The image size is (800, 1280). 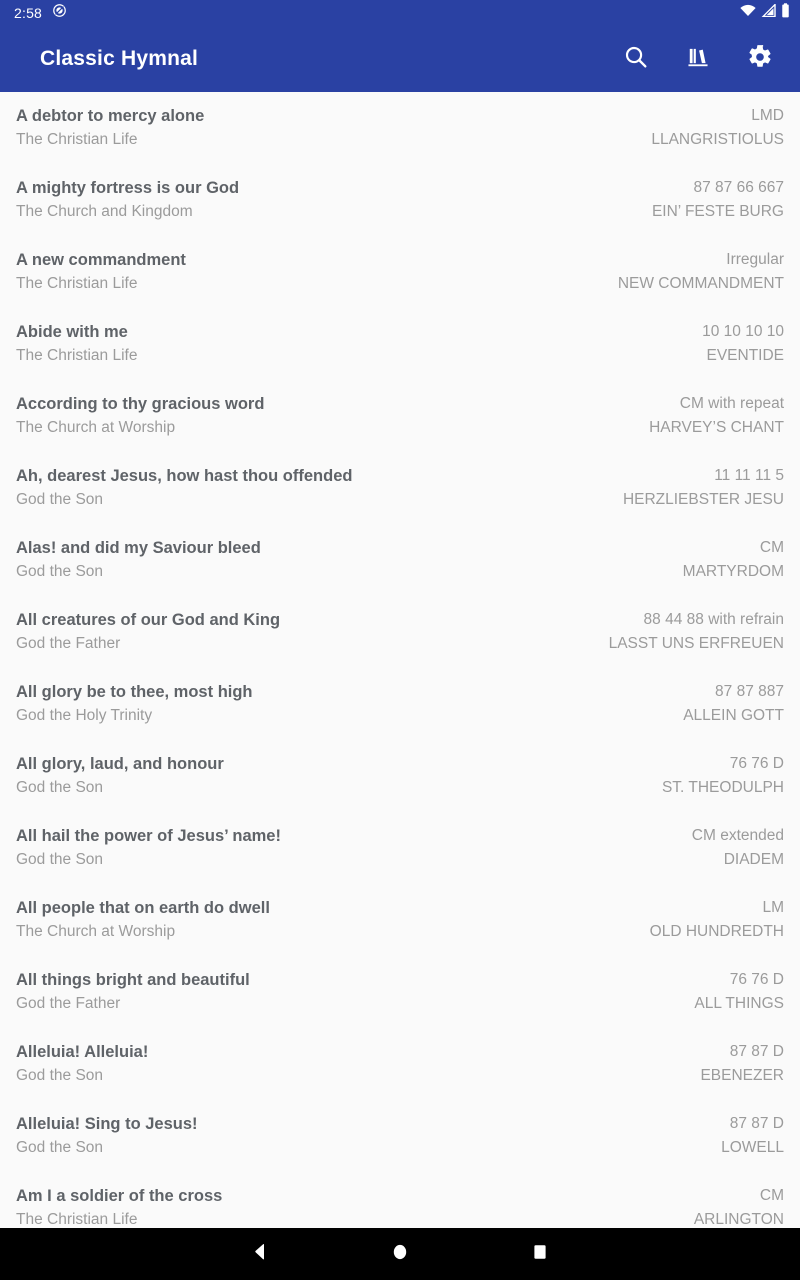 What do you see at coordinates (722, 787) in the screenshot?
I see `hymn-tune: ST. THEODULPH` at bounding box center [722, 787].